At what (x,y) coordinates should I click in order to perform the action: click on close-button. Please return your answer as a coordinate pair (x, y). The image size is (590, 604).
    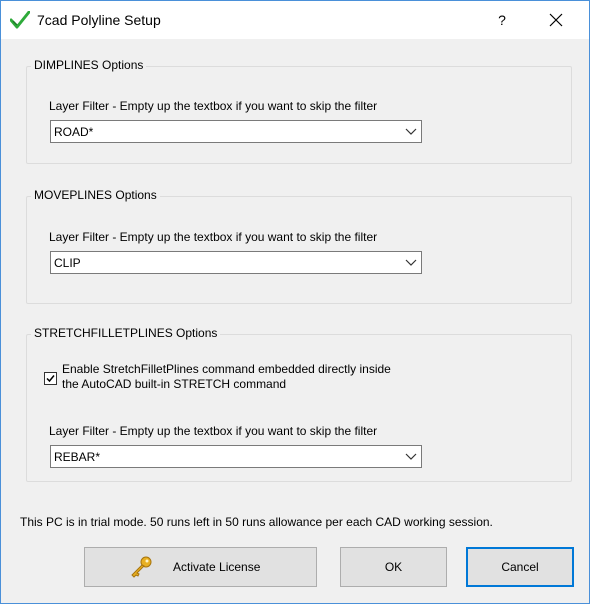
    Looking at the image, I should click on (556, 20).